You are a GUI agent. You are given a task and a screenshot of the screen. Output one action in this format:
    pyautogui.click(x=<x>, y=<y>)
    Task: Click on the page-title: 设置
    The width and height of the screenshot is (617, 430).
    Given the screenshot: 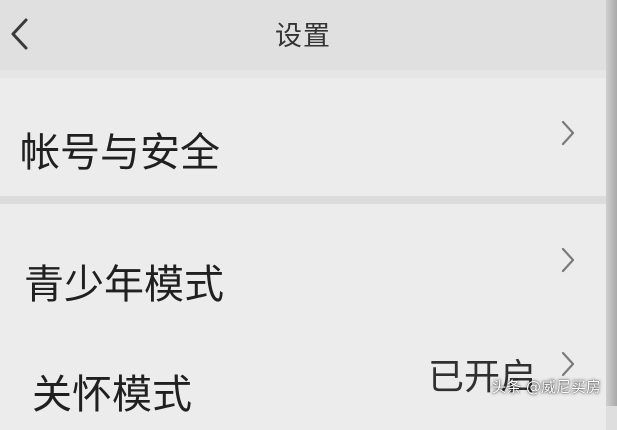 What is the action you would take?
    pyautogui.click(x=303, y=36)
    